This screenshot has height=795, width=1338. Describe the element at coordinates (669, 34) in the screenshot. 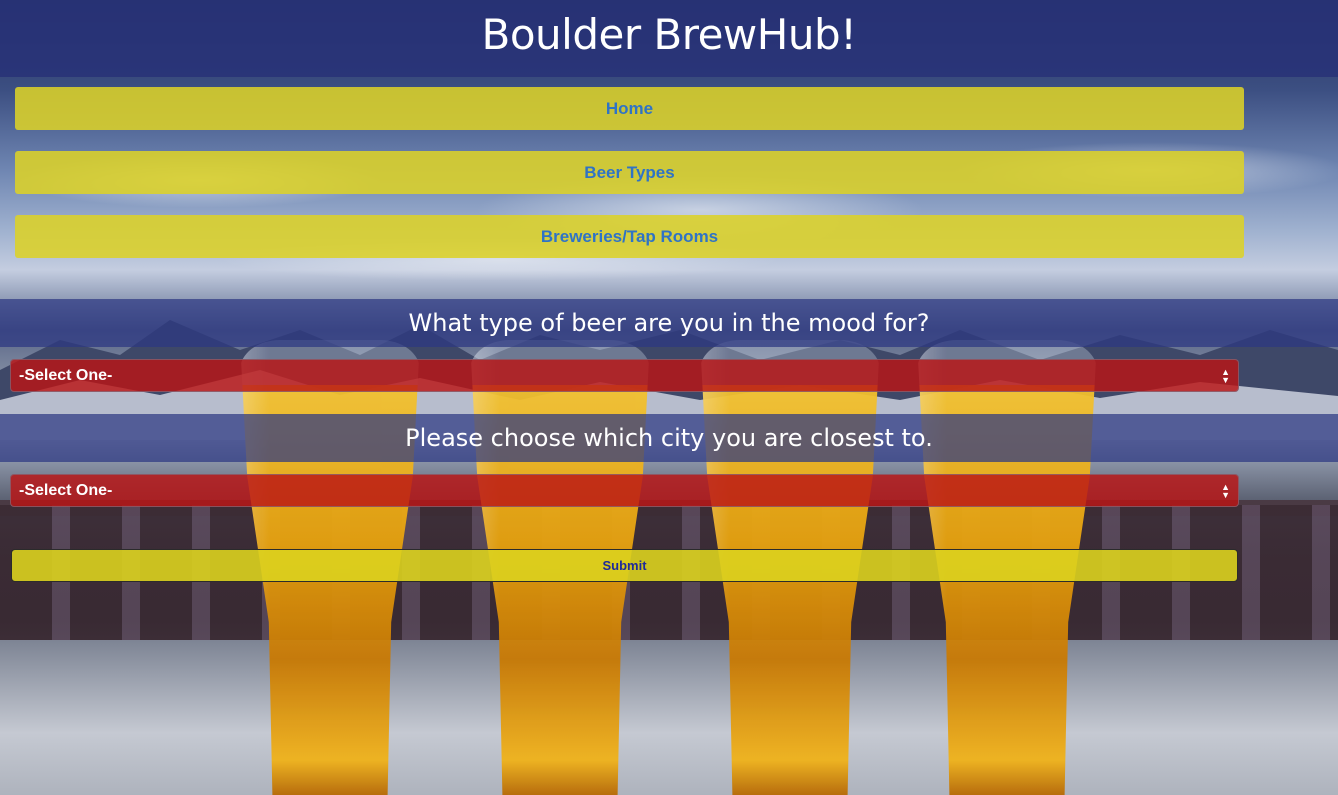

I see `site-title: Boulder BrewHub!` at that location.